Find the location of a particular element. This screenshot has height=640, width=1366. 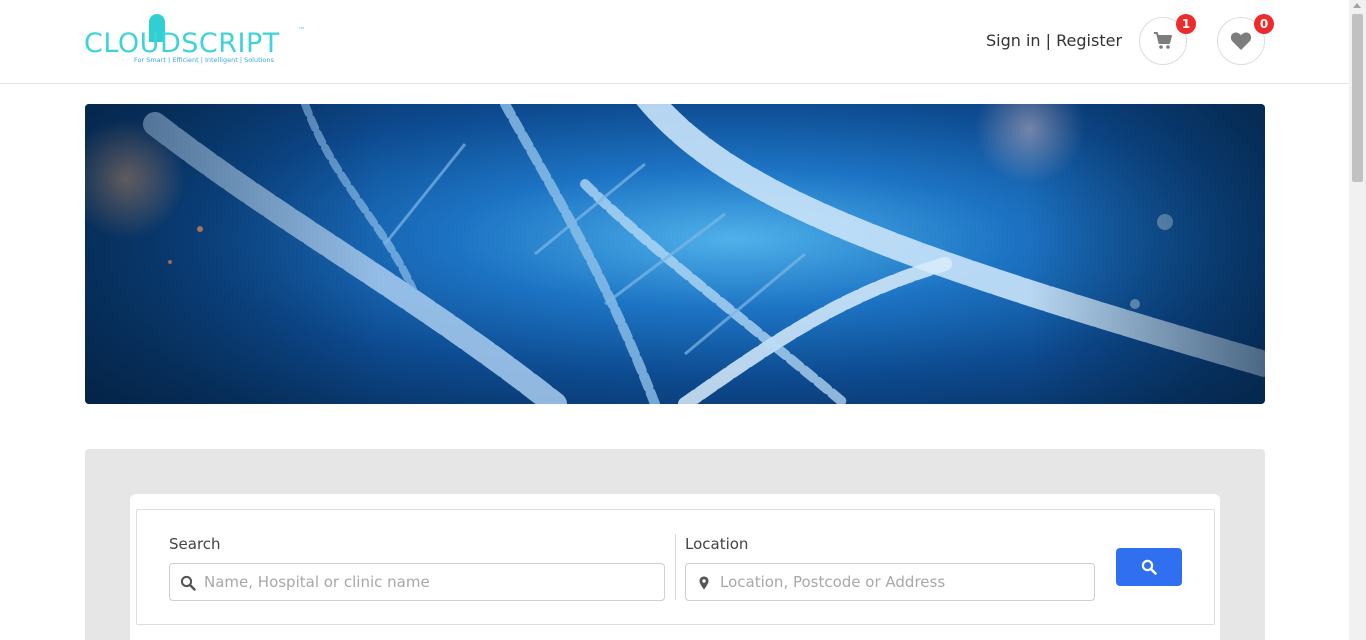

cart-button: 1 is located at coordinates (1167, 39).